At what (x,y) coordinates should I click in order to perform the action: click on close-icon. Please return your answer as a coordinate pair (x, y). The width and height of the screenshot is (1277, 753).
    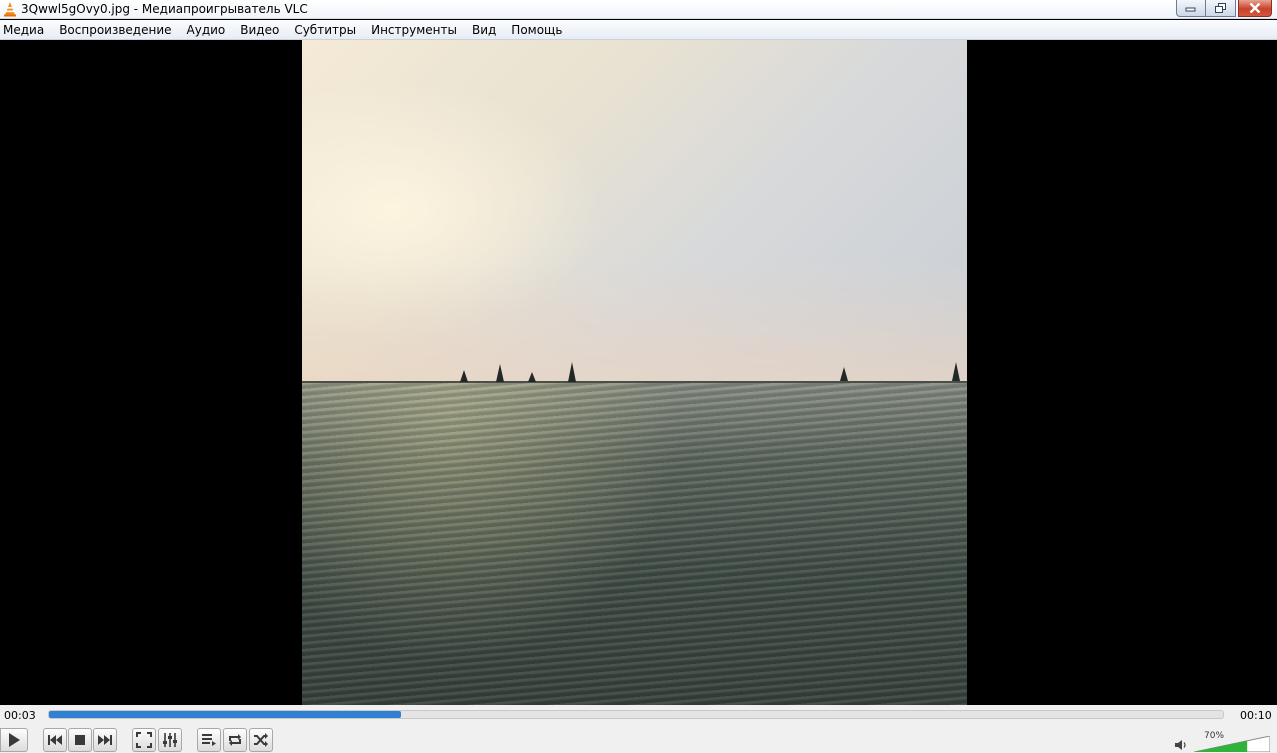
    Looking at the image, I should click on (1255, 8).